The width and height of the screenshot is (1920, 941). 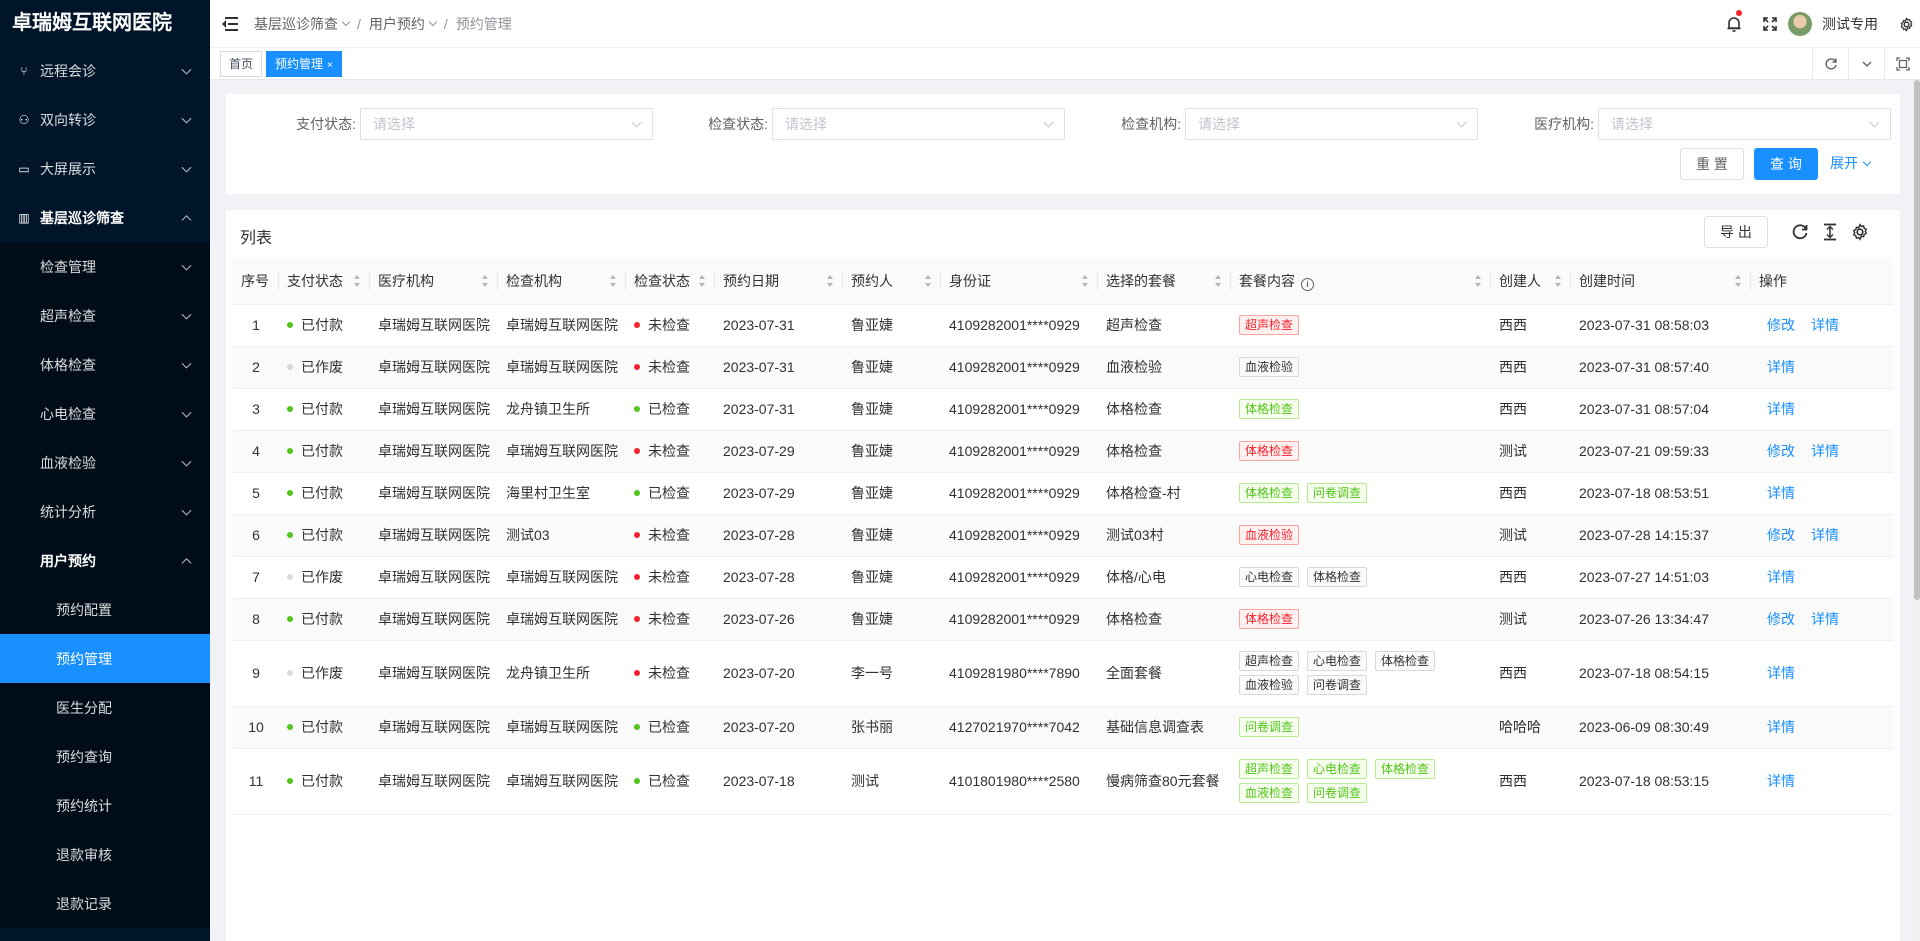 What do you see at coordinates (1661, 281) in the screenshot?
I see `column-header: 创建时间` at bounding box center [1661, 281].